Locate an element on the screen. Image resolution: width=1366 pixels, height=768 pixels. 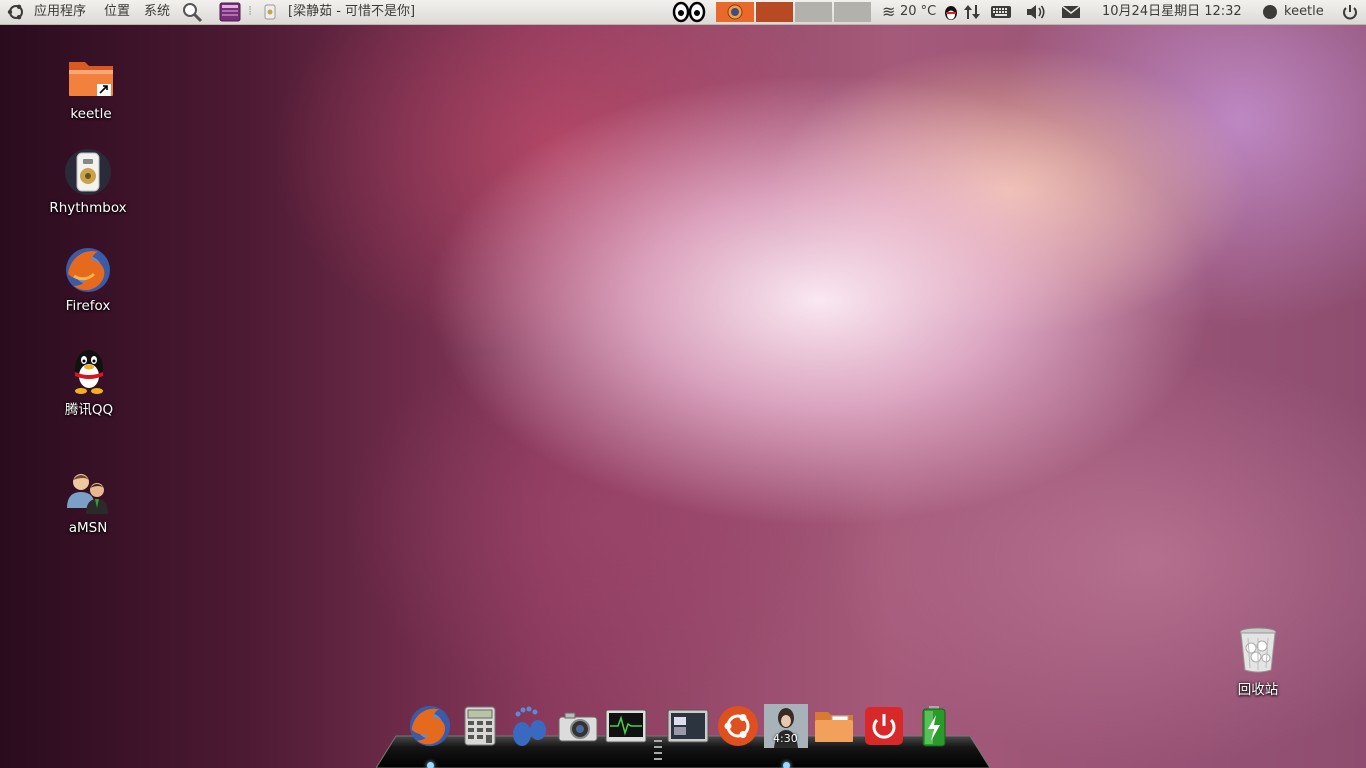
camera-icon is located at coordinates (578, 727).